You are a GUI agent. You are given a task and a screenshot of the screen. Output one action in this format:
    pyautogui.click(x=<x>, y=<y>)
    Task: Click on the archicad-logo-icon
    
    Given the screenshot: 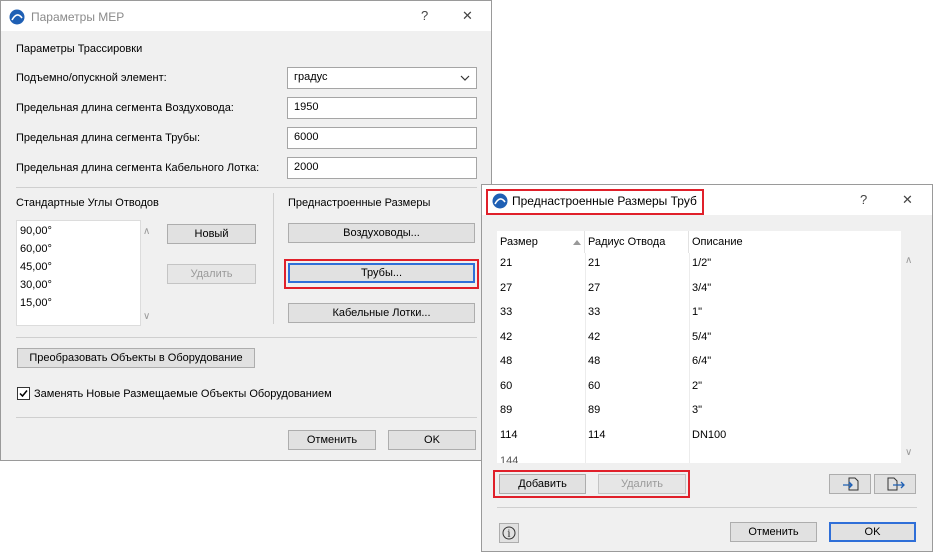 What is the action you would take?
    pyautogui.click(x=17, y=17)
    